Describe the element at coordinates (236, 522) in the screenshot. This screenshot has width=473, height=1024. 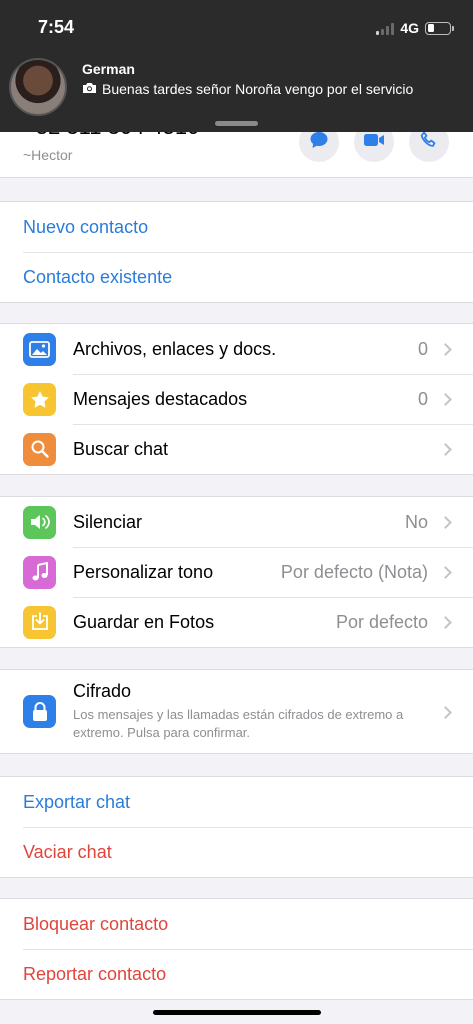
I see `mute-row: Silenciar No` at that location.